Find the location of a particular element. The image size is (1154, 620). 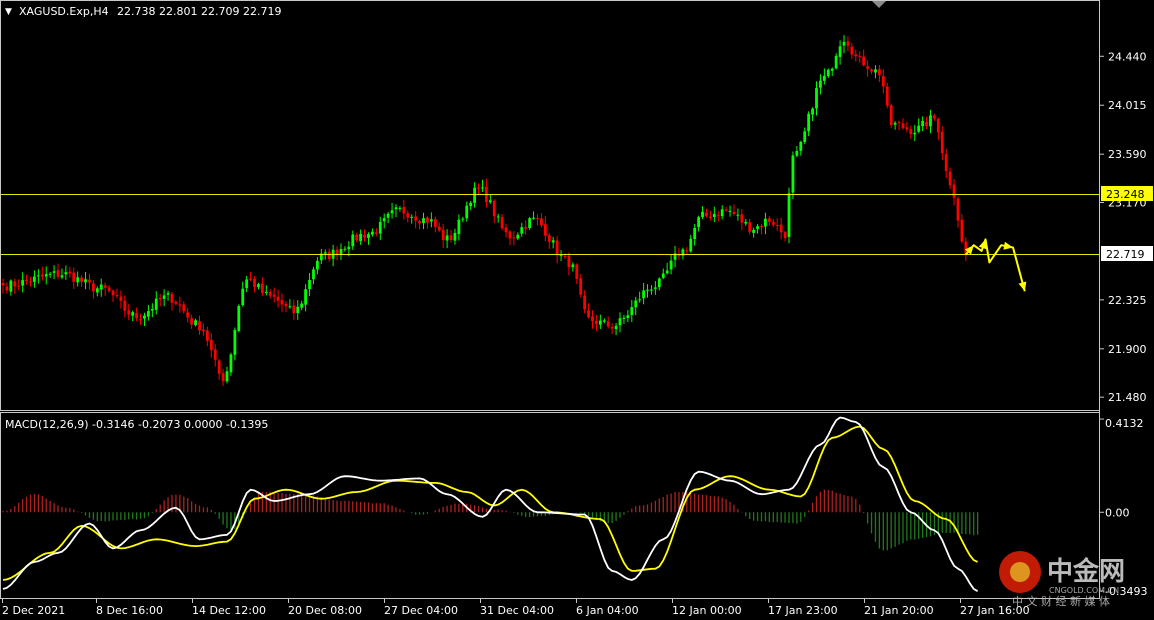

price-tick-label: 23.590 is located at coordinates (1127, 154).